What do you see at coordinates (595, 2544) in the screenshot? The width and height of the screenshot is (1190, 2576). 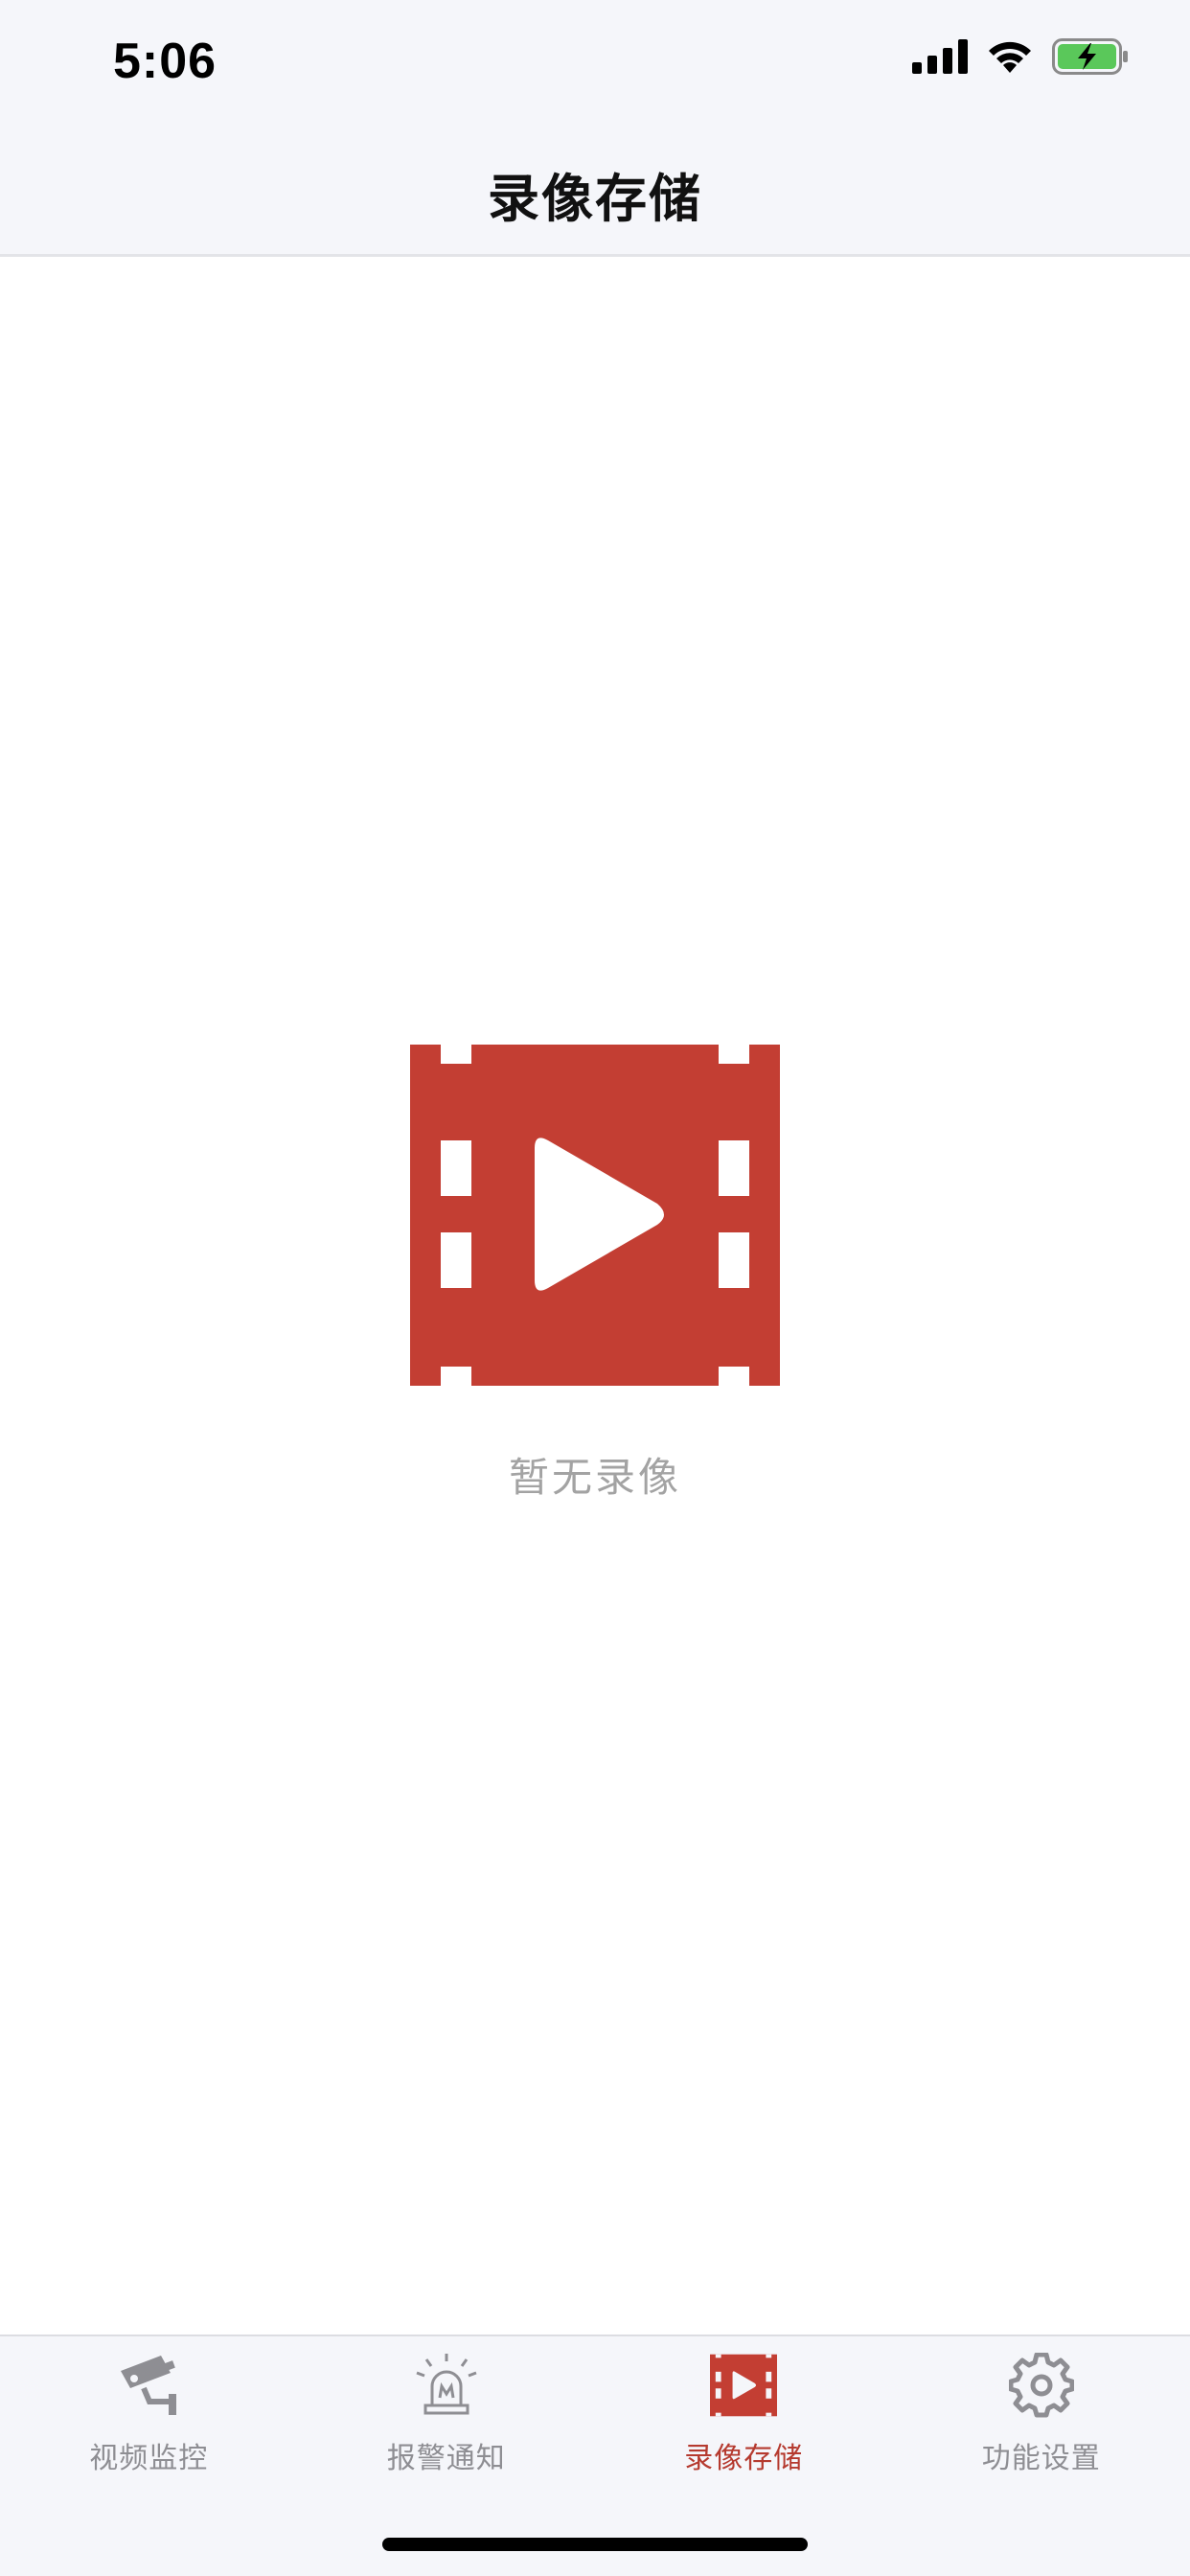 I see `home-indicator` at bounding box center [595, 2544].